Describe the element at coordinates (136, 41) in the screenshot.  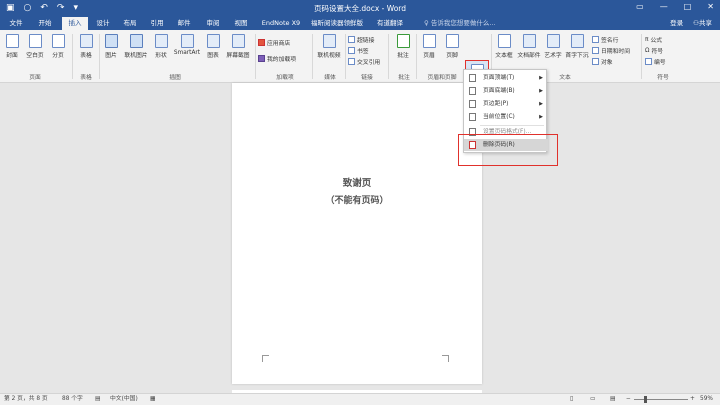
I see `online-picture-icon` at that location.